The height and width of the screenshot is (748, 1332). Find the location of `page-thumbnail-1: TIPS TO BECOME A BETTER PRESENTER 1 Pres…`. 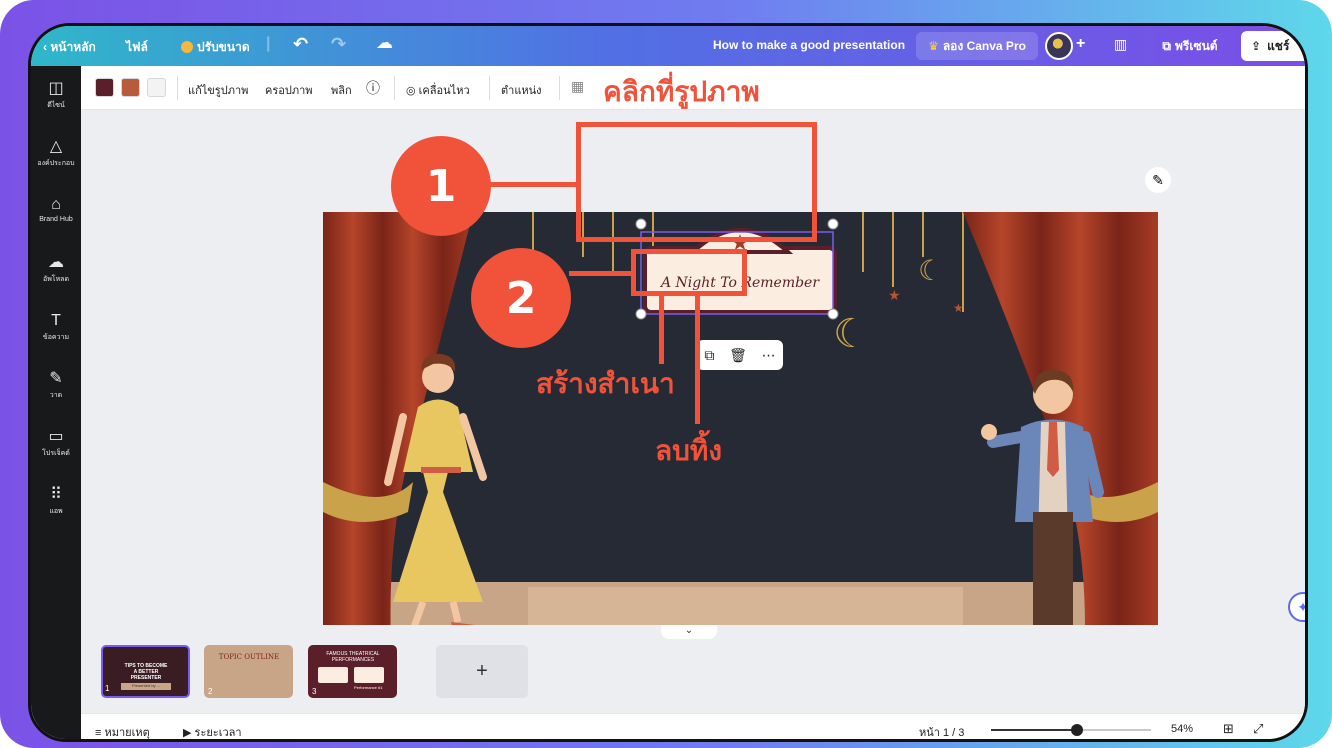

page-thumbnail-1: TIPS TO BECOME A BETTER PRESENTER 1 Pres… is located at coordinates (145, 671).